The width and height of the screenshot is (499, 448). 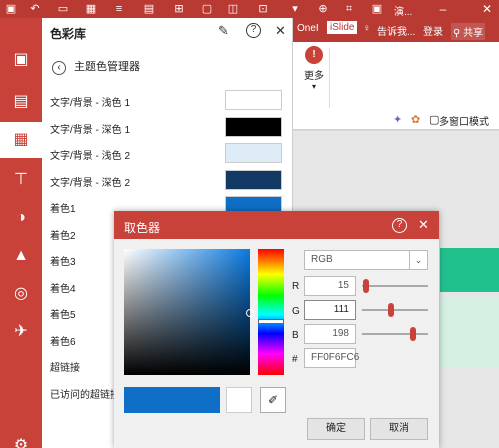 What do you see at coordinates (295, 359) in the screenshot?
I see `hex-label: #` at bounding box center [295, 359].